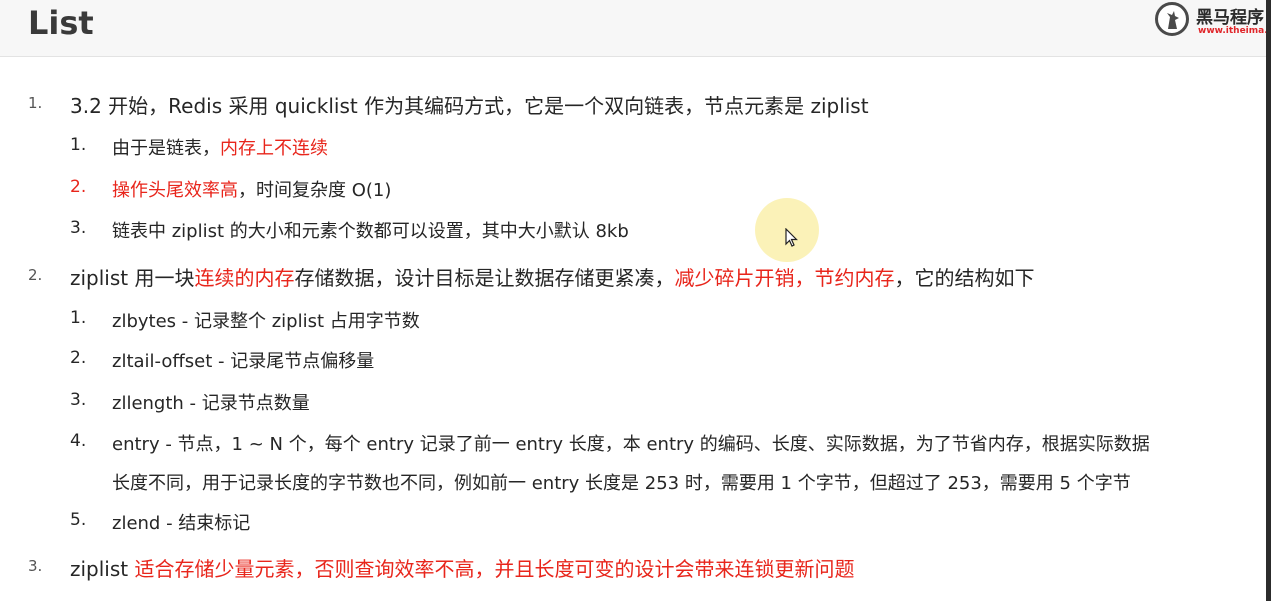 The width and height of the screenshot is (1271, 601). What do you see at coordinates (791, 237) in the screenshot?
I see `mouse-cursor-icon` at bounding box center [791, 237].